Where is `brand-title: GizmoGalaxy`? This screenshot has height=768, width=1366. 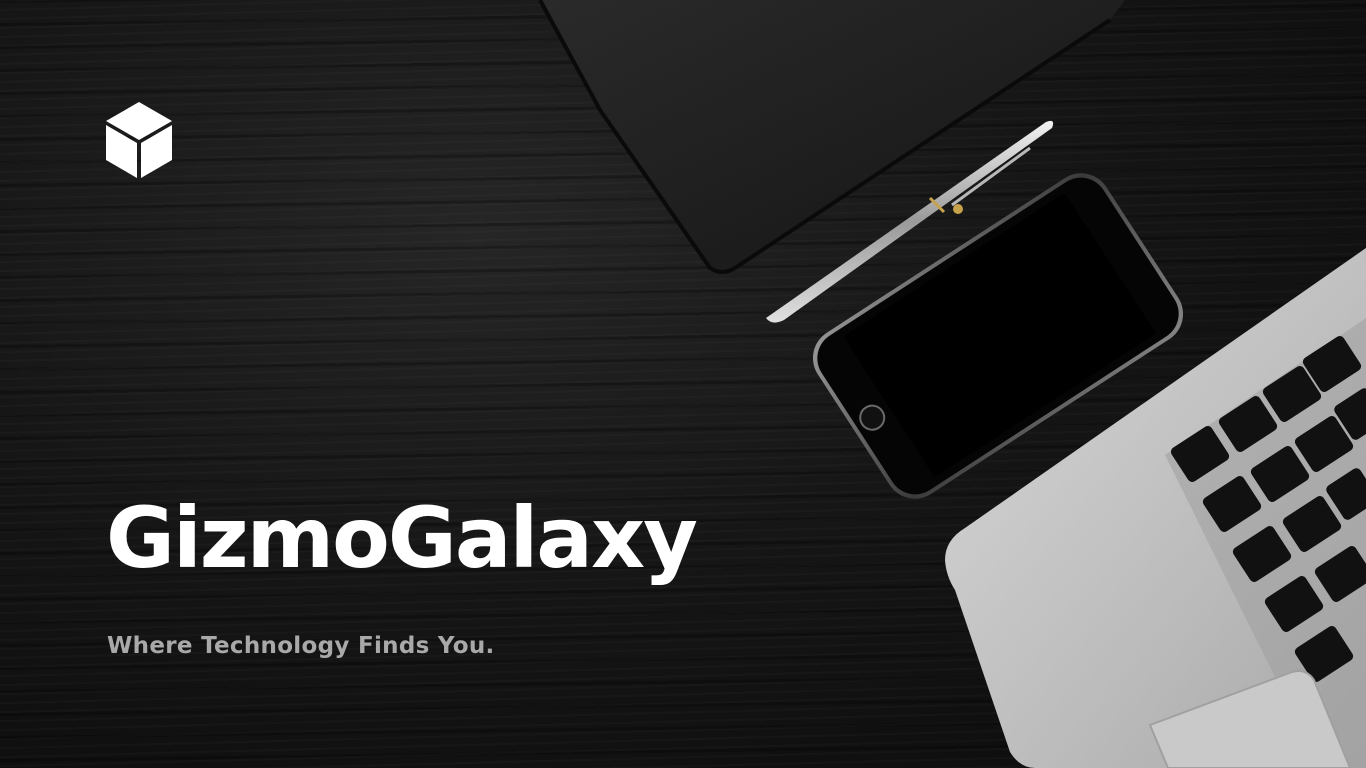
brand-title: GizmoGalaxy is located at coordinates (402, 538).